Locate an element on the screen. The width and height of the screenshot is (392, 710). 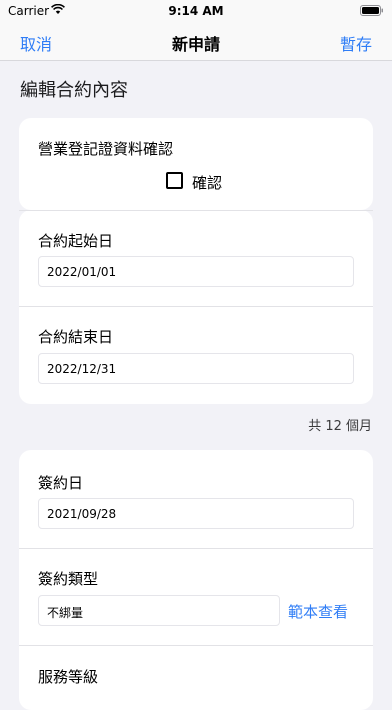
status-bar: Carrier 9:14 AM is located at coordinates (196, 11).